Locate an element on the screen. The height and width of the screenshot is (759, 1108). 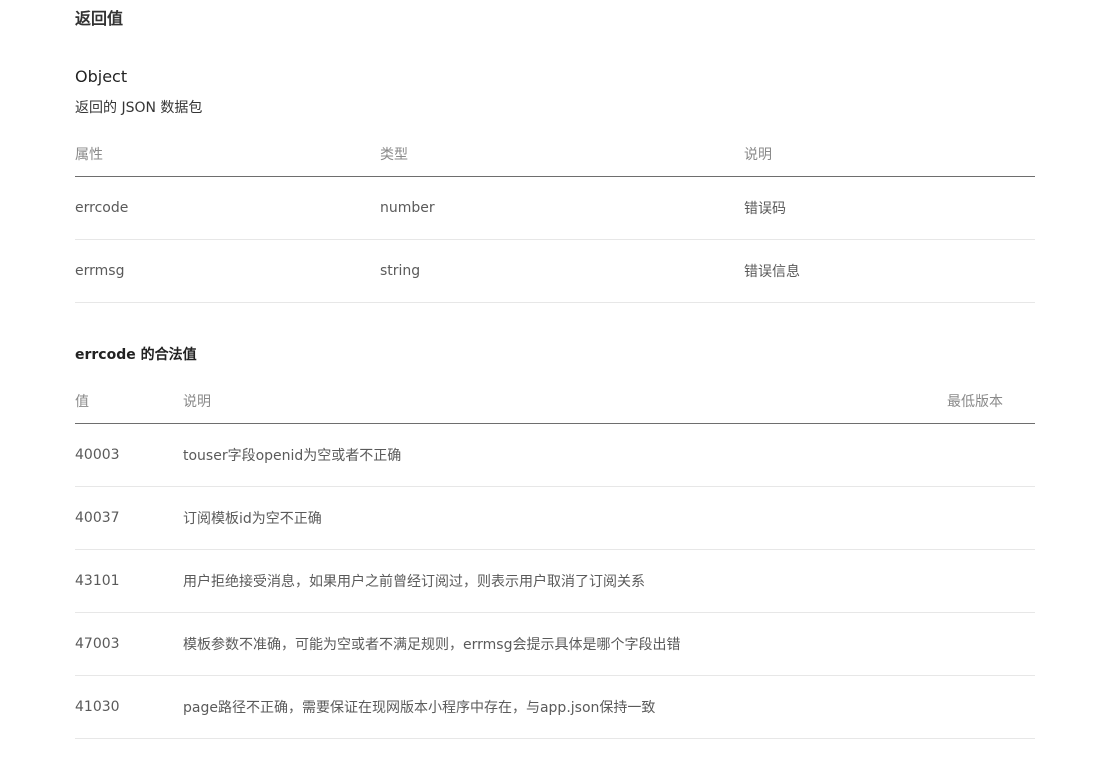
table-row: errmsg string 错误信息 is located at coordinates (555, 271).